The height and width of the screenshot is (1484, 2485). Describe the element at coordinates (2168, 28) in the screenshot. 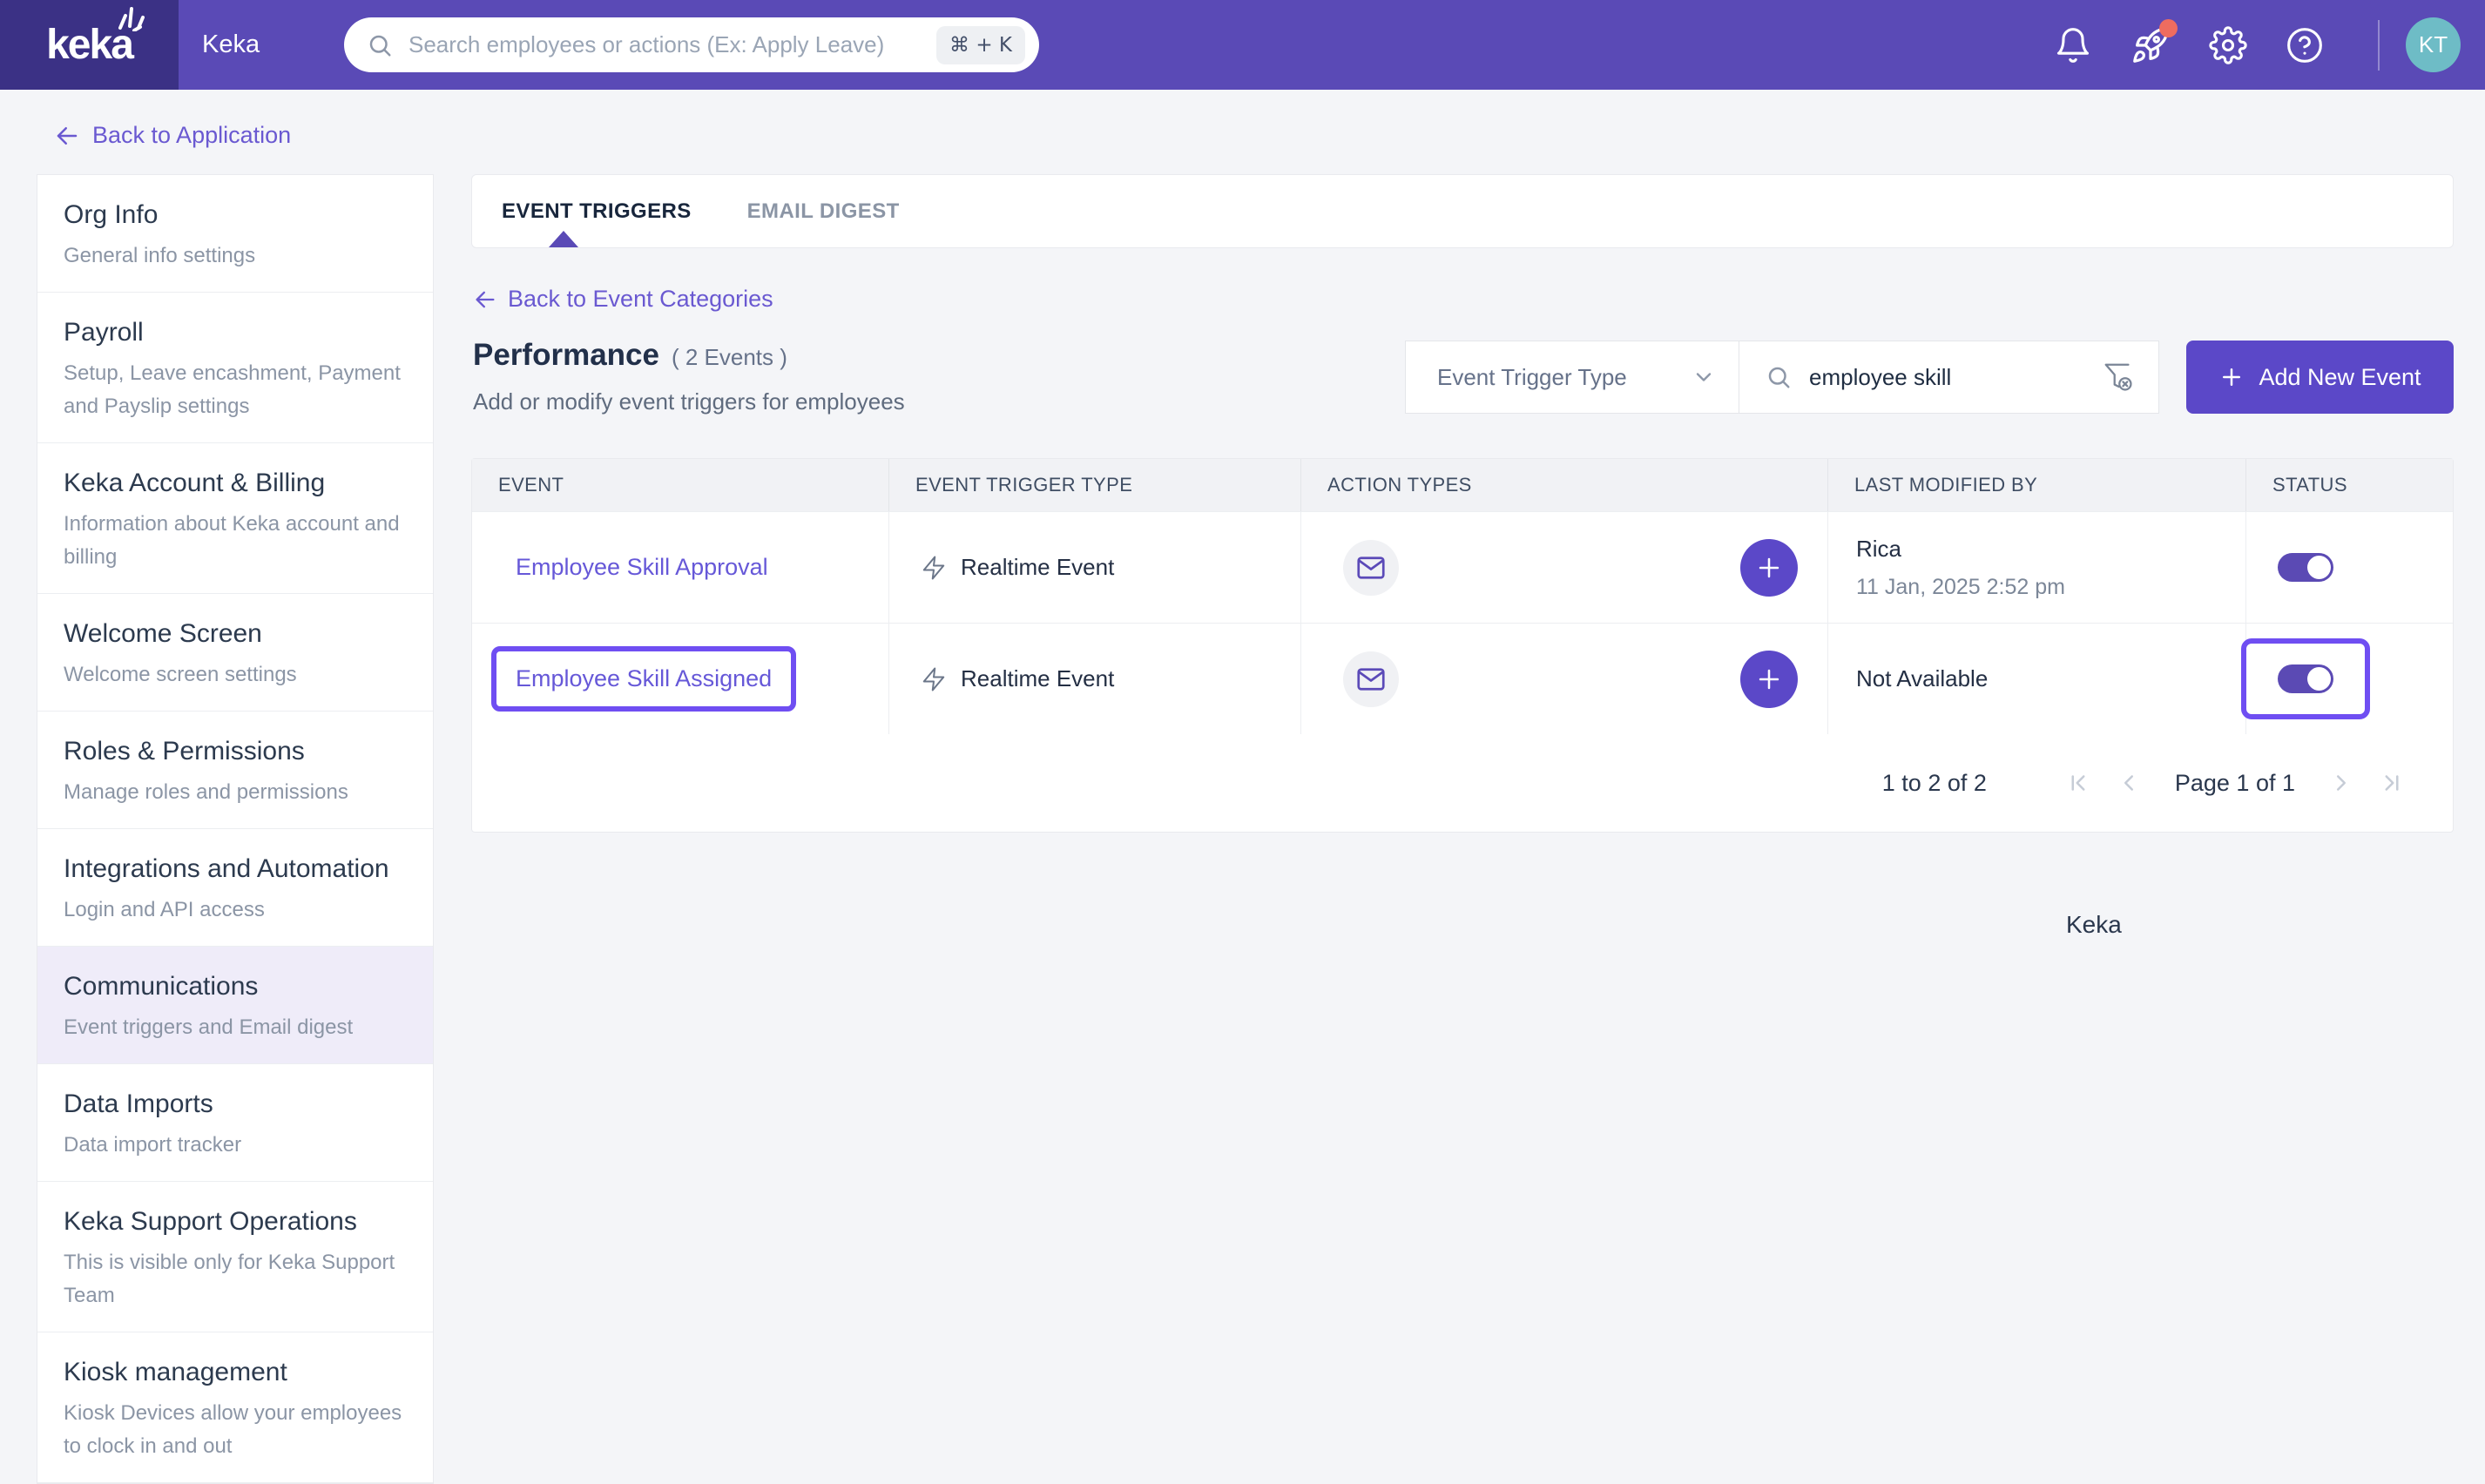

I see `notification-dot` at that location.